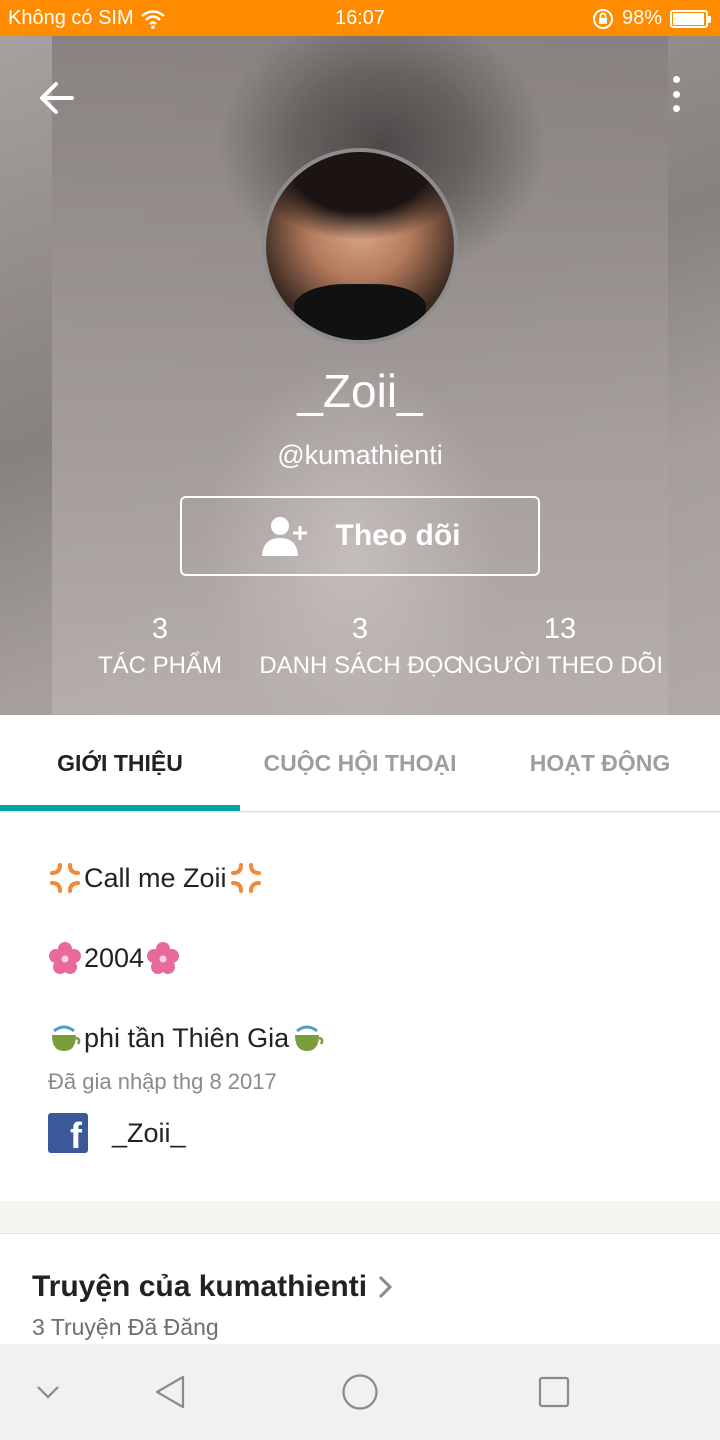 Image resolution: width=720 pixels, height=1440 pixels. I want to click on profile-tabs: GIỚI THIỆU CUỘC HỘI THOẠI HOẠT ĐỘNG, so click(360, 763).